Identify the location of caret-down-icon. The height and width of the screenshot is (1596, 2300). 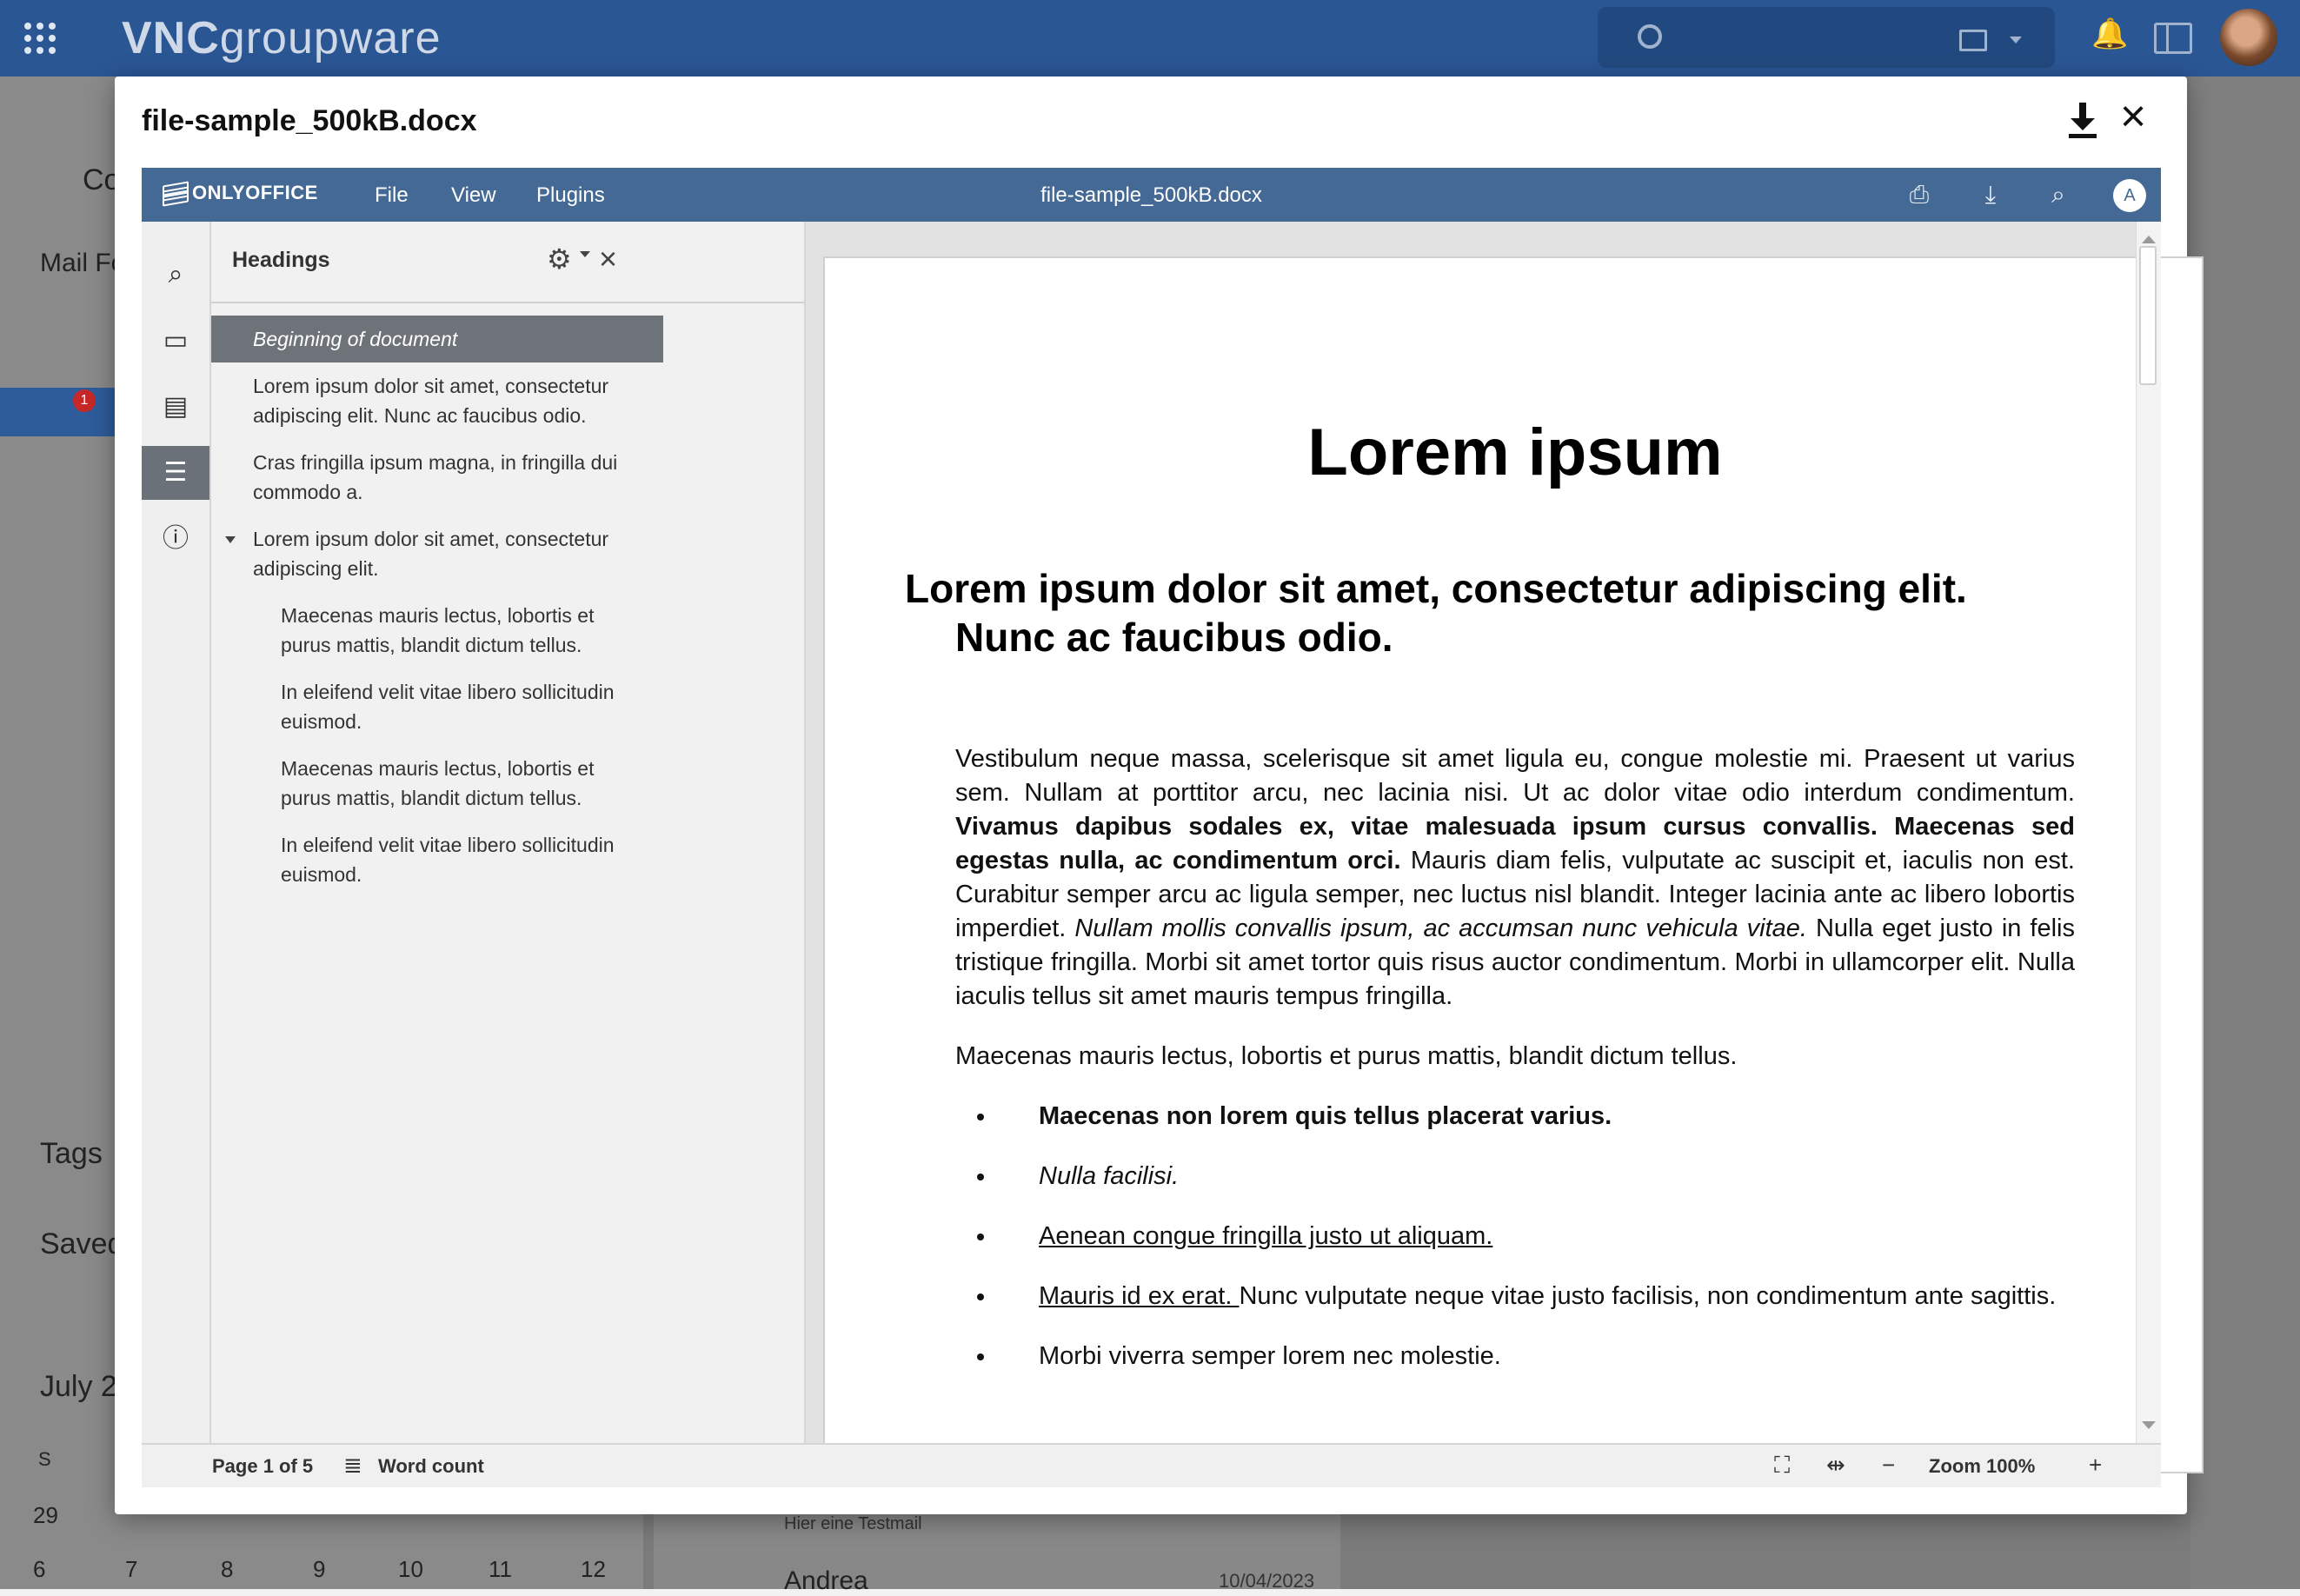
(230, 542).